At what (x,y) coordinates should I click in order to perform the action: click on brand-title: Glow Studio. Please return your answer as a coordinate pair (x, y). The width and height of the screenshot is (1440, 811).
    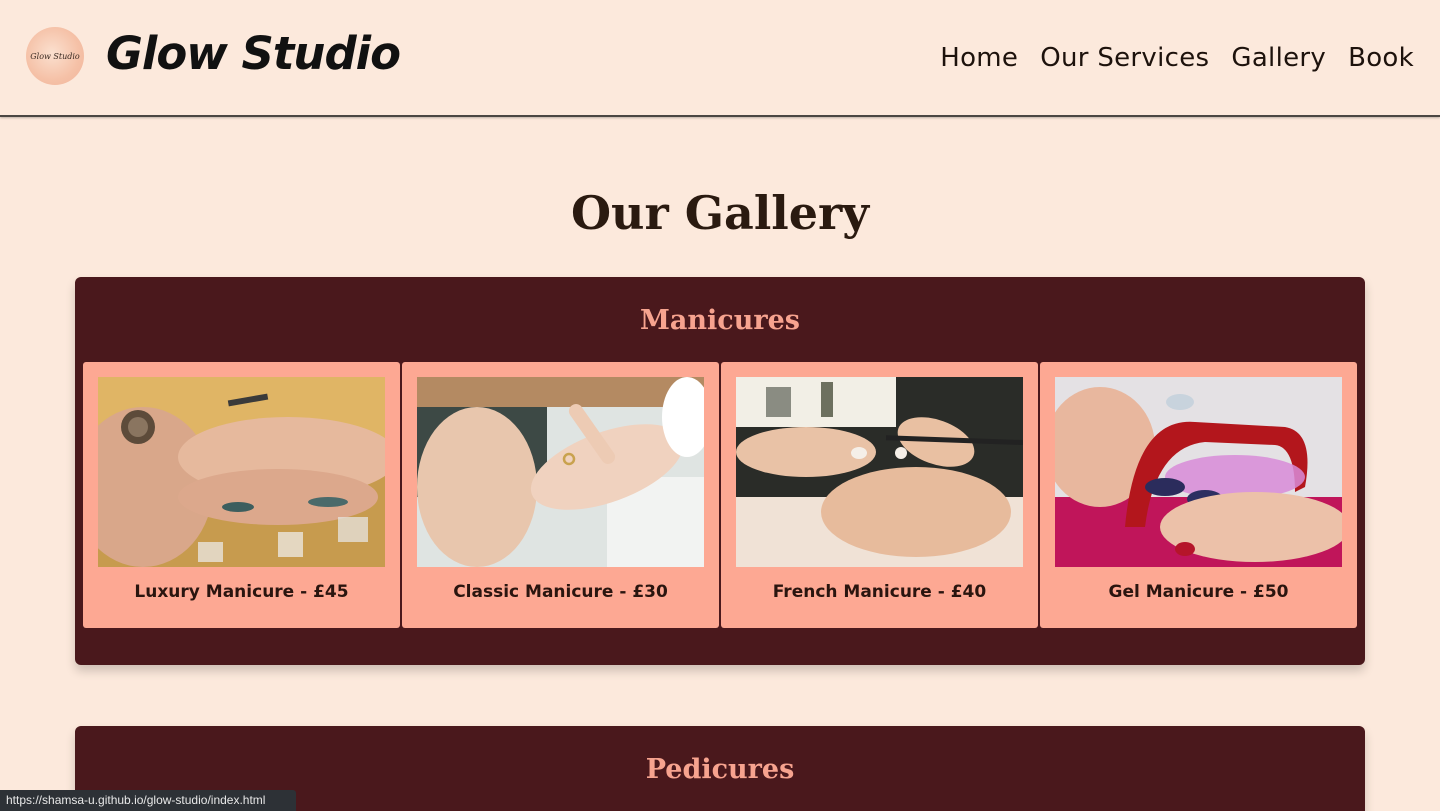
    Looking at the image, I should click on (253, 54).